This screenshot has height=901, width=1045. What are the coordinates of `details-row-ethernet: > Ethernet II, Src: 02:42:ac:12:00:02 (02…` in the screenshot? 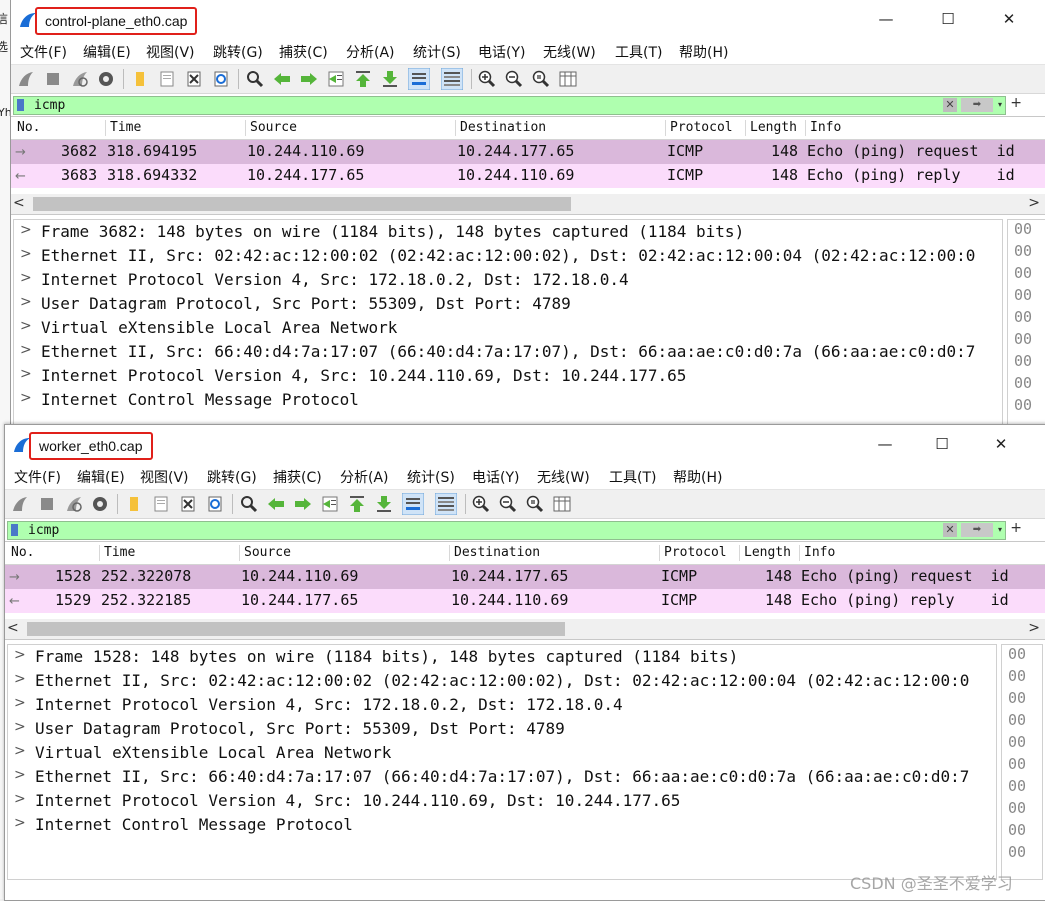 It's located at (502, 681).